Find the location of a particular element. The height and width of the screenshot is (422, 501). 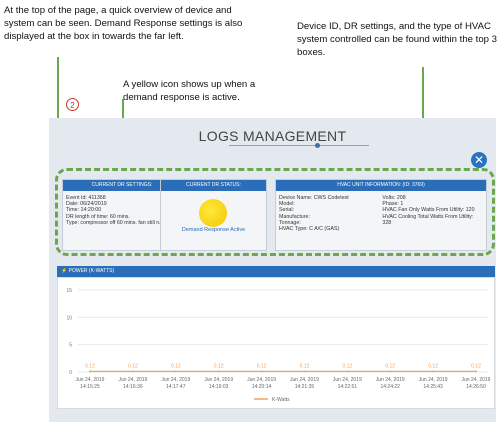

power-panel-title: POWER (K-WATTS) is located at coordinates (91, 271).